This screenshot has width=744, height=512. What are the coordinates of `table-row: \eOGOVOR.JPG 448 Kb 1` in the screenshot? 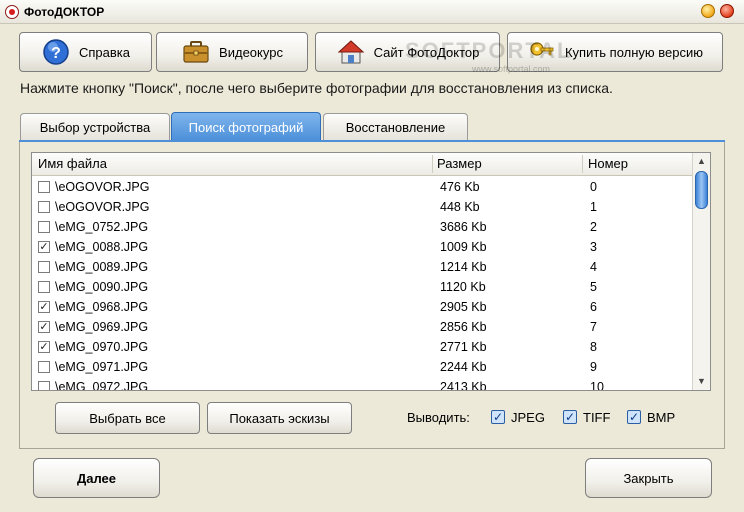 It's located at (363, 207).